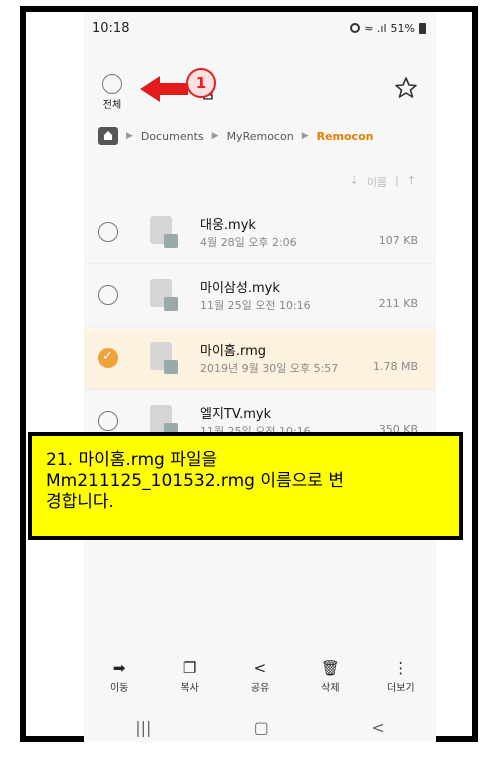  Describe the element at coordinates (400, 688) in the screenshot. I see `more-label: 더보기` at that location.